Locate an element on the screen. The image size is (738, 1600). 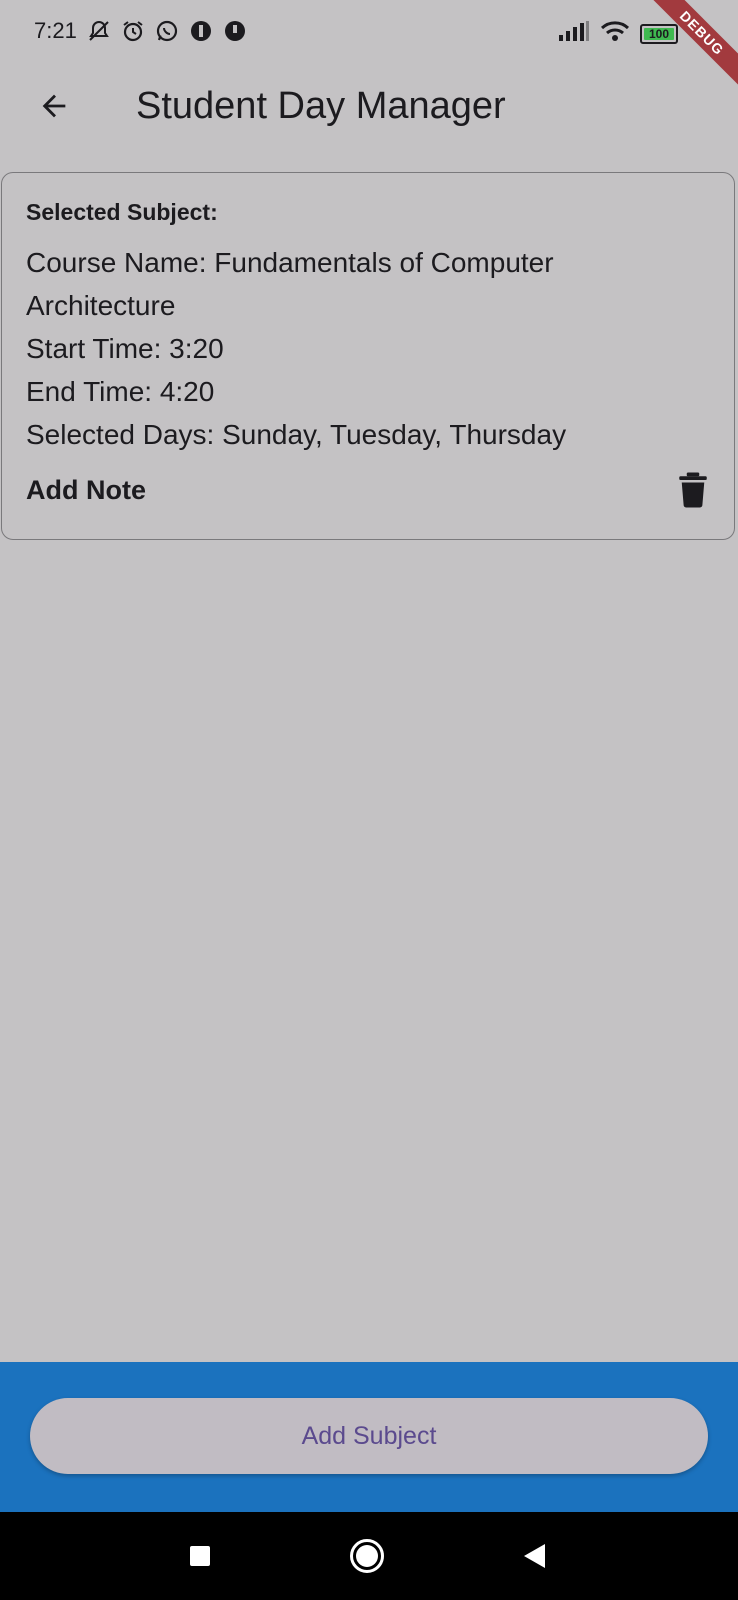
recents-button is located at coordinates (200, 1556).